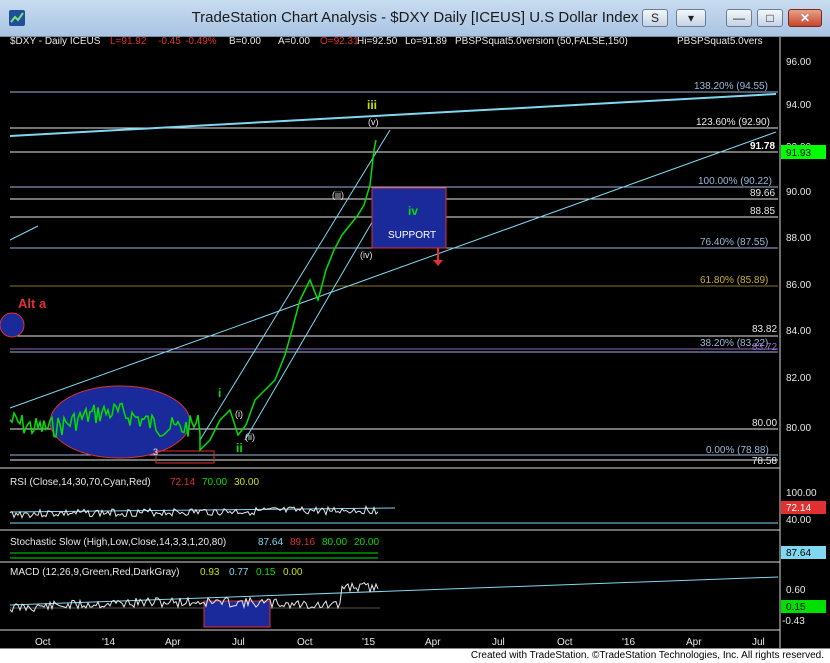  What do you see at coordinates (372, 105) in the screenshot?
I see `wave-label-iii: iii` at bounding box center [372, 105].